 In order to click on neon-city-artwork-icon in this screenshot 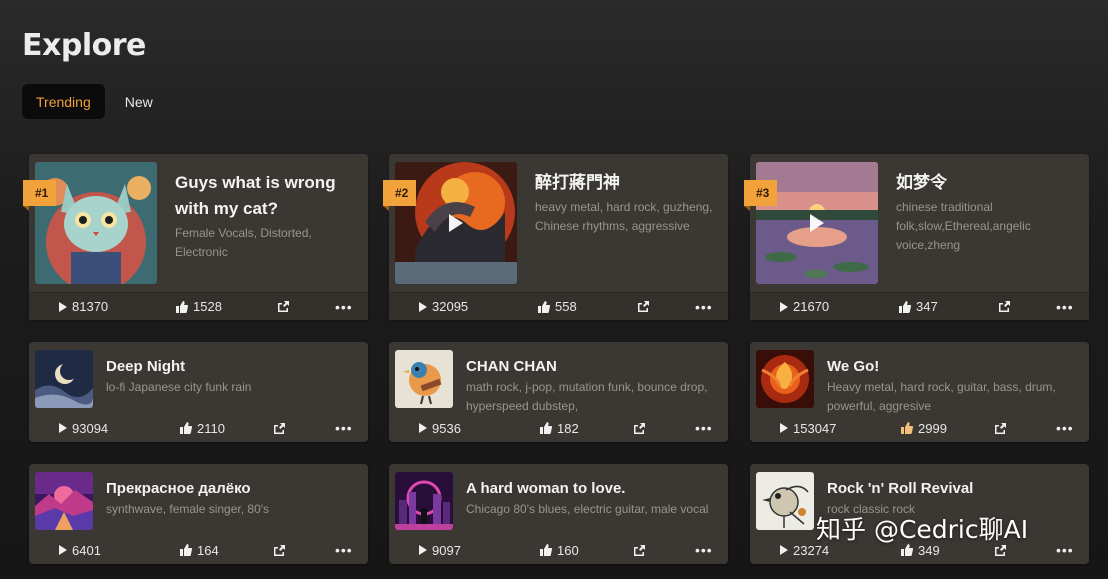, I will do `click(424, 501)`.